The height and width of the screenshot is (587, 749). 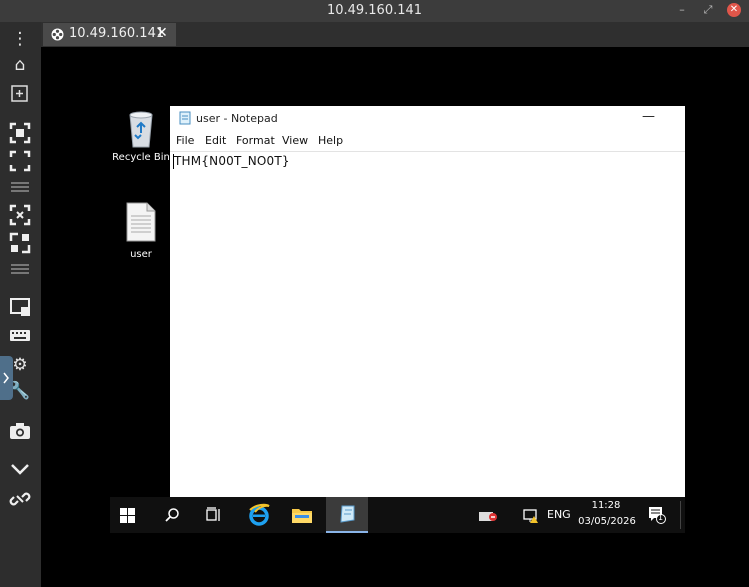 I want to click on toolbar-sidebar: ⋮ ⌂ ⚙ 🔧, so click(x=20, y=304).